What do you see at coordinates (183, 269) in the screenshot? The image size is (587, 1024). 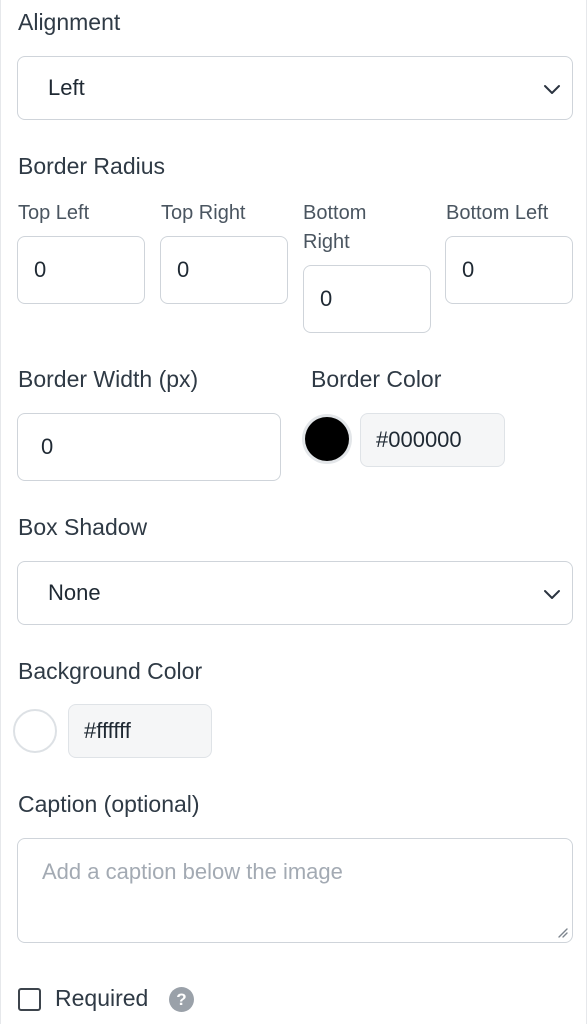 I see `top-right-radius-value: 0` at bounding box center [183, 269].